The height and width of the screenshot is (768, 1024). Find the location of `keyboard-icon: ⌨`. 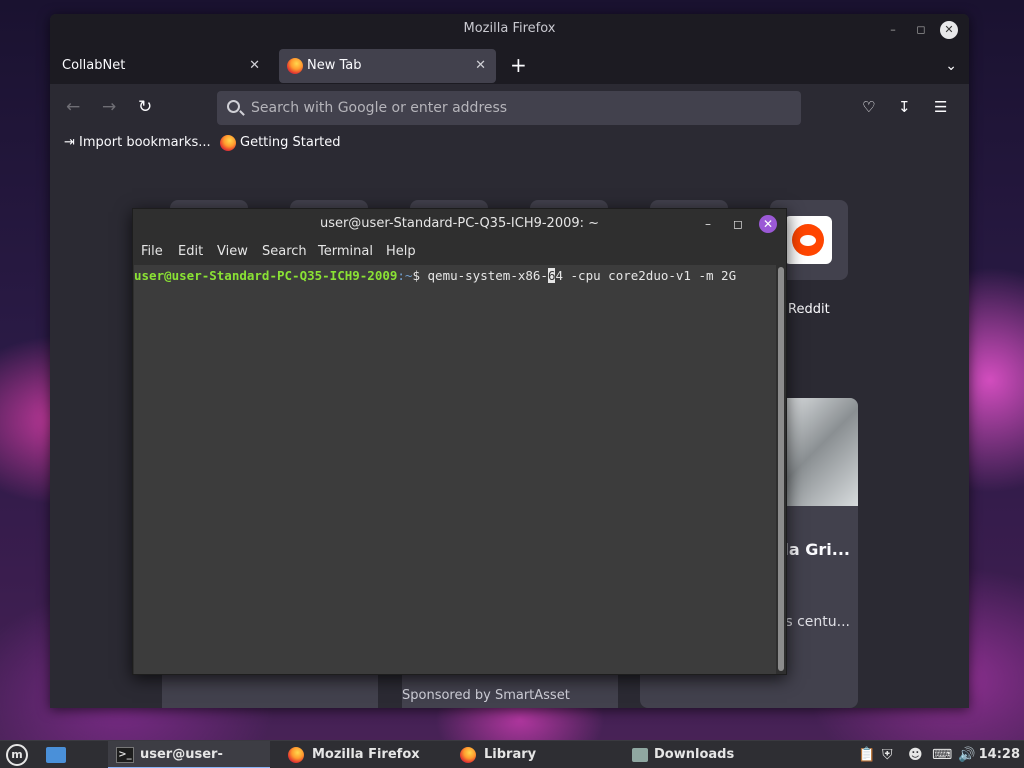

keyboard-icon: ⌨ is located at coordinates (942, 755).